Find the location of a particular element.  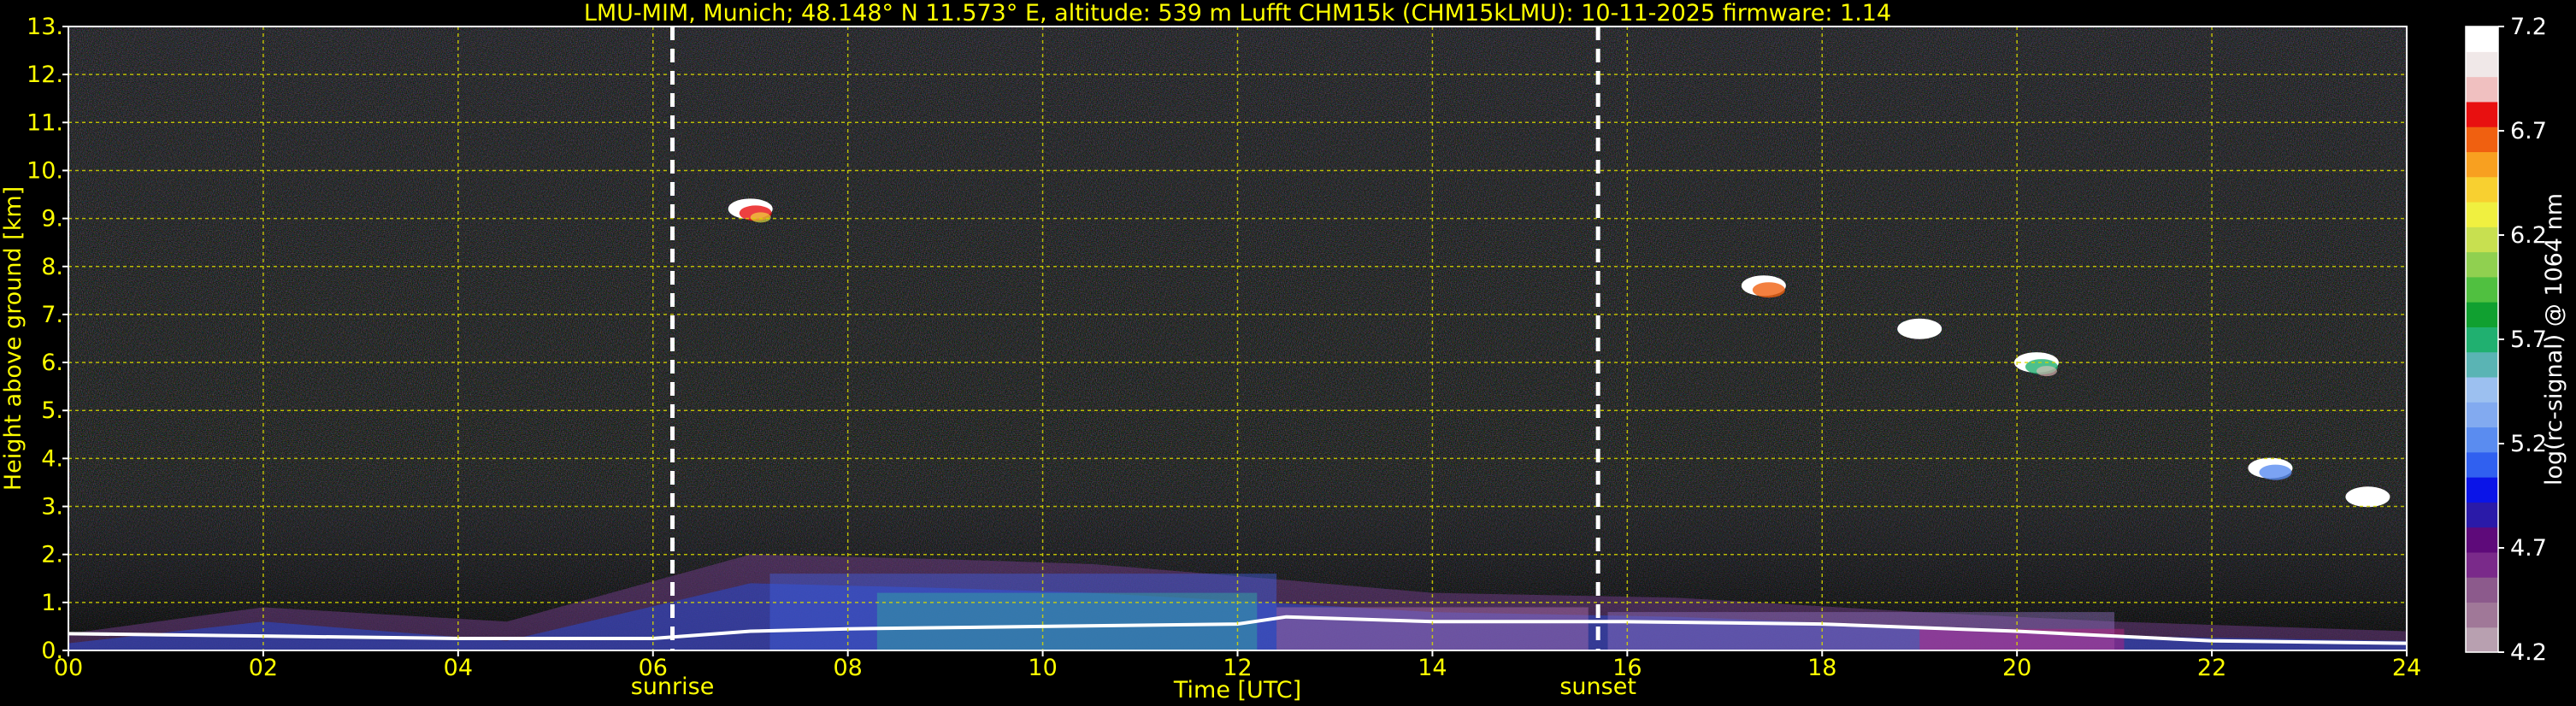

colorbar-tick-label: 4.2 is located at coordinates (2528, 652).